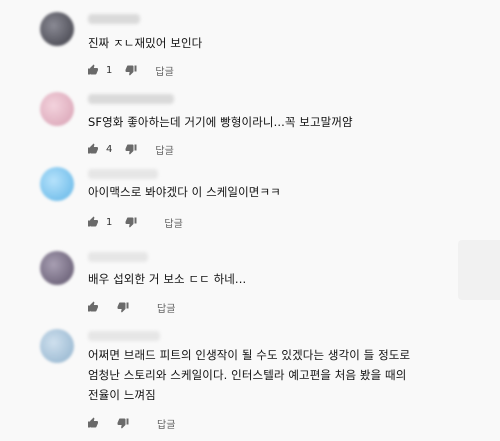 This screenshot has height=441, width=500. Describe the element at coordinates (145, 43) in the screenshot. I see `comment-text: 진짜 ㅈㄴ재밌어 보인다` at that location.